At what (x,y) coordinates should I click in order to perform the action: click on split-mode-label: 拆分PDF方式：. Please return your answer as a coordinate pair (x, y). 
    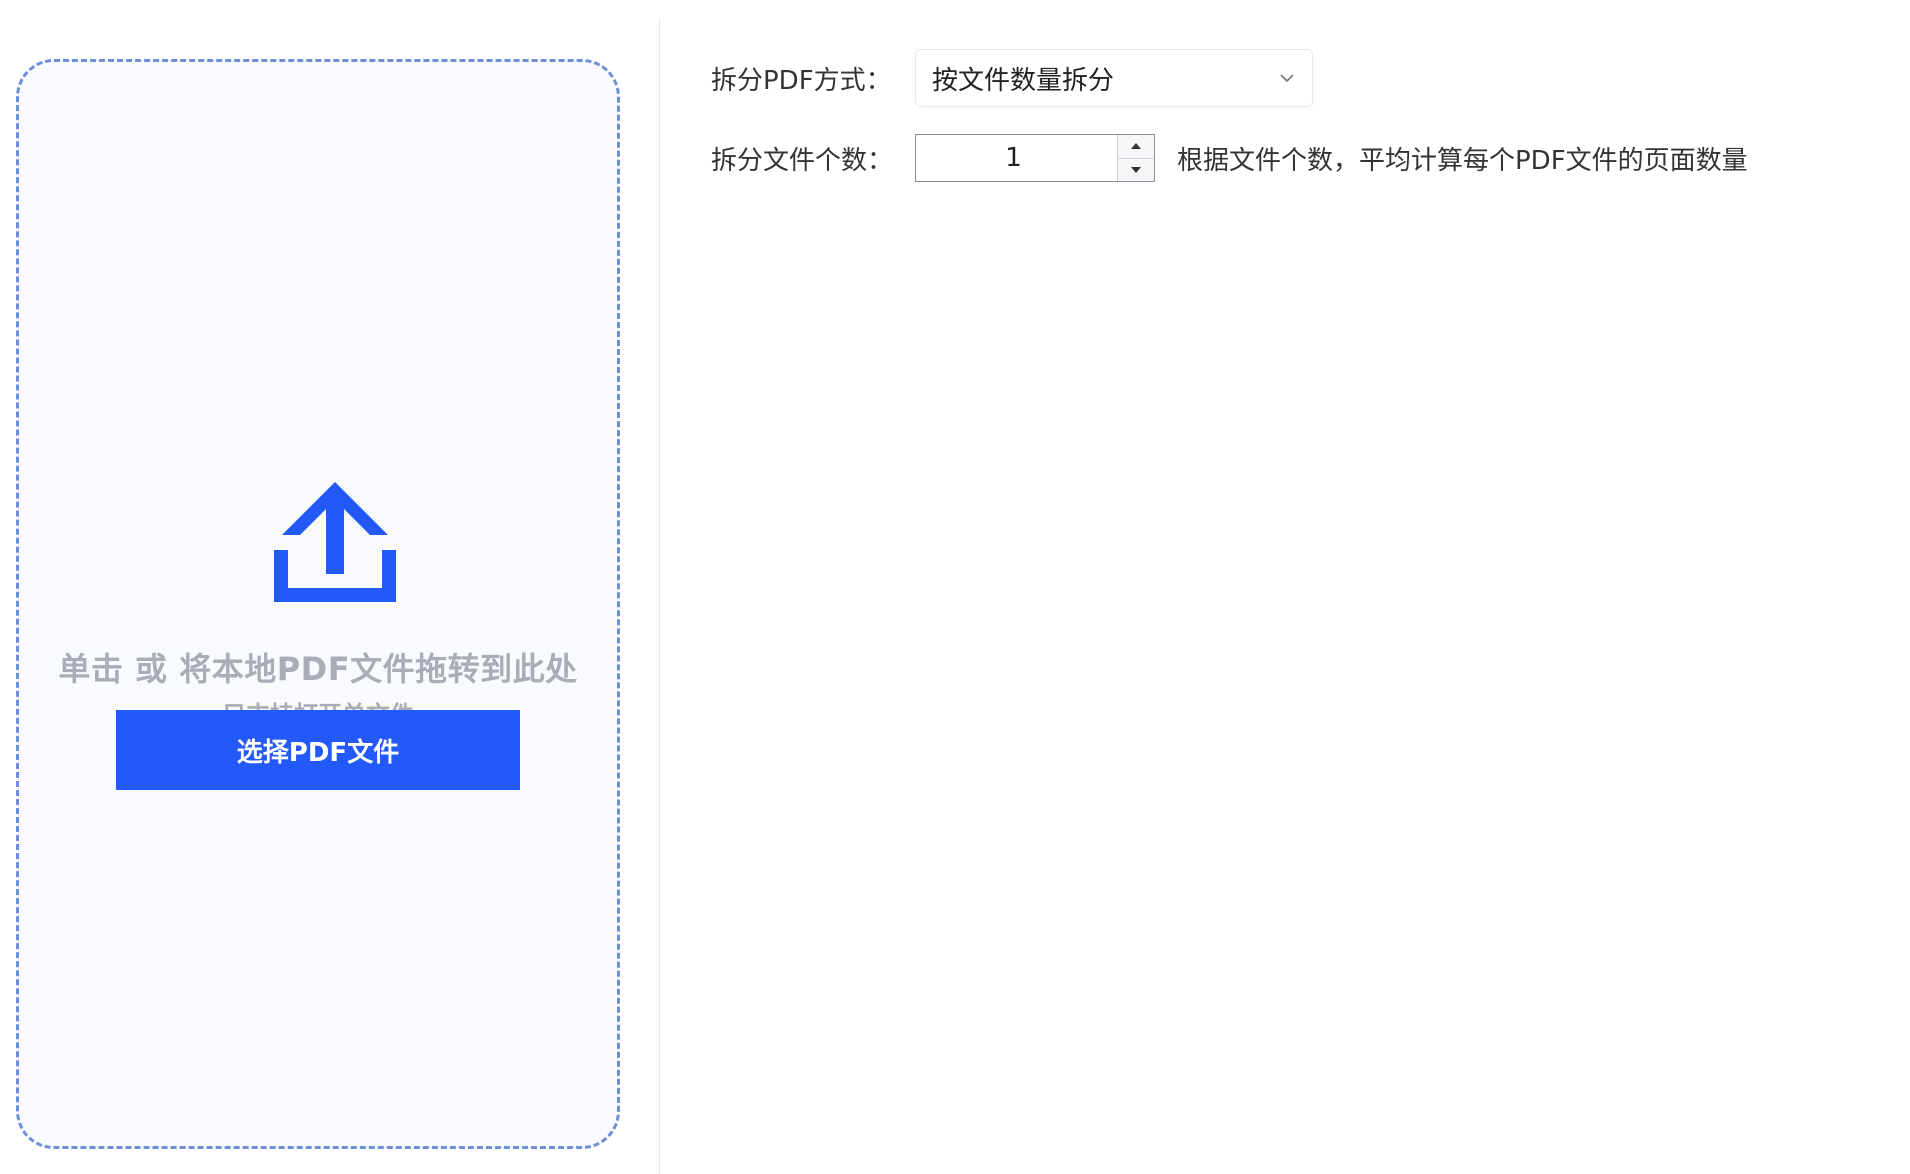
    Looking at the image, I should click on (801, 80).